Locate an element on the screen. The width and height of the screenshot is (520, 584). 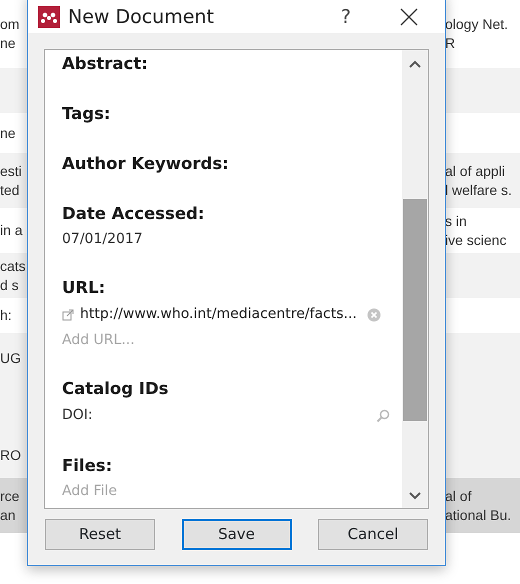
scroll-up-icon is located at coordinates (415, 64).